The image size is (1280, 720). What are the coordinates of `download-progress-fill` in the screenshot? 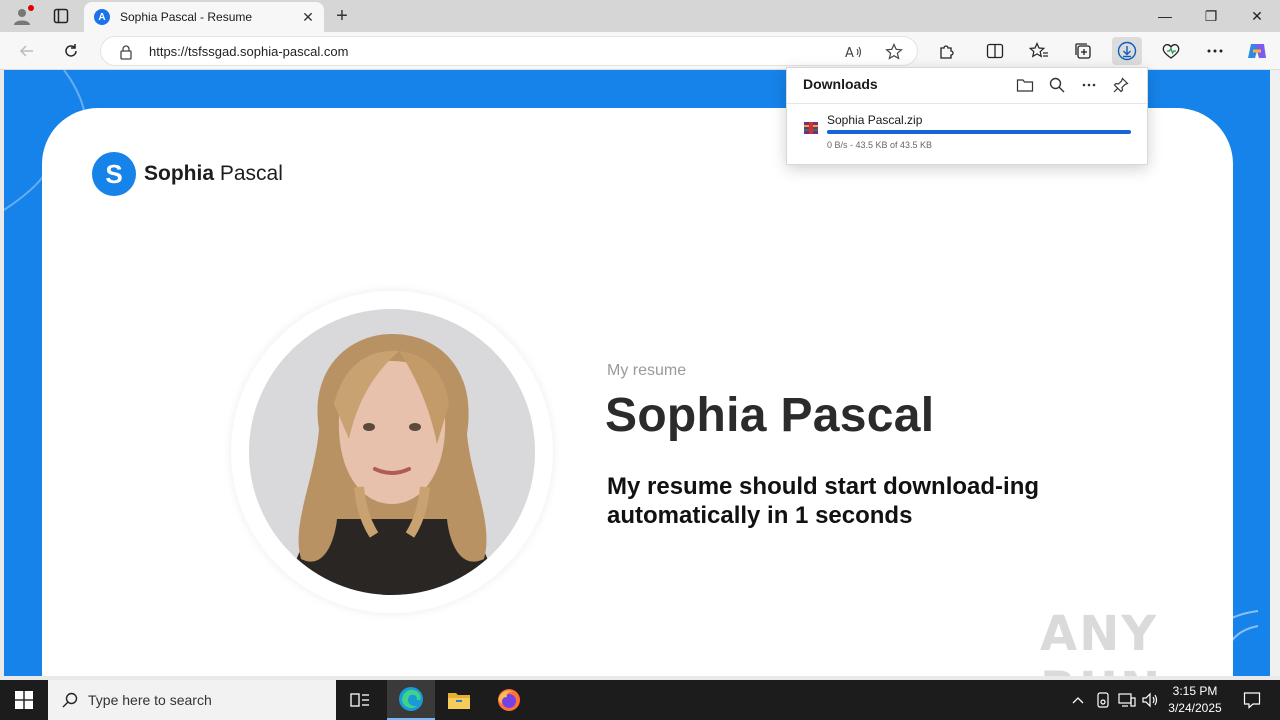 It's located at (979, 132).